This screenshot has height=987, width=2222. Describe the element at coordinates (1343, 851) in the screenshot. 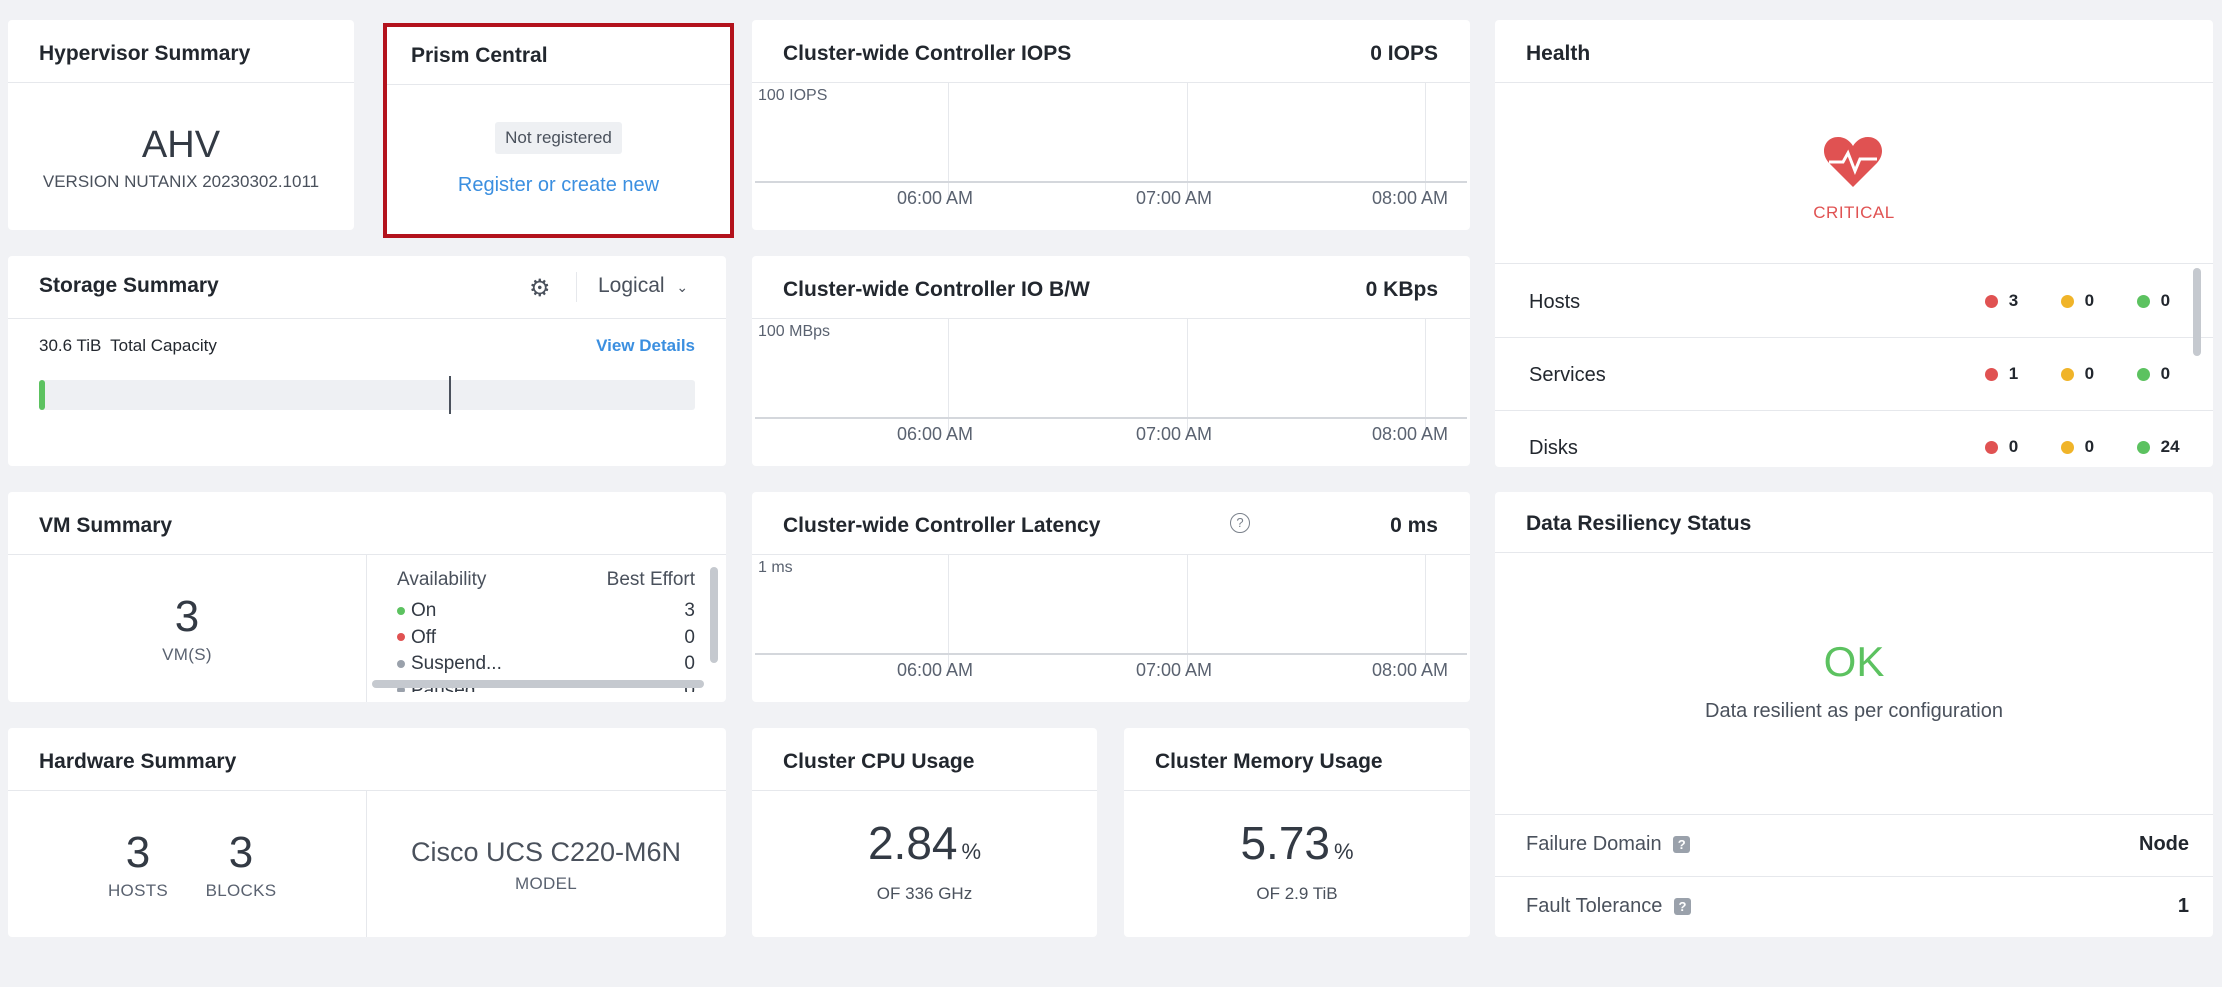

I see `mem-unit: %` at that location.